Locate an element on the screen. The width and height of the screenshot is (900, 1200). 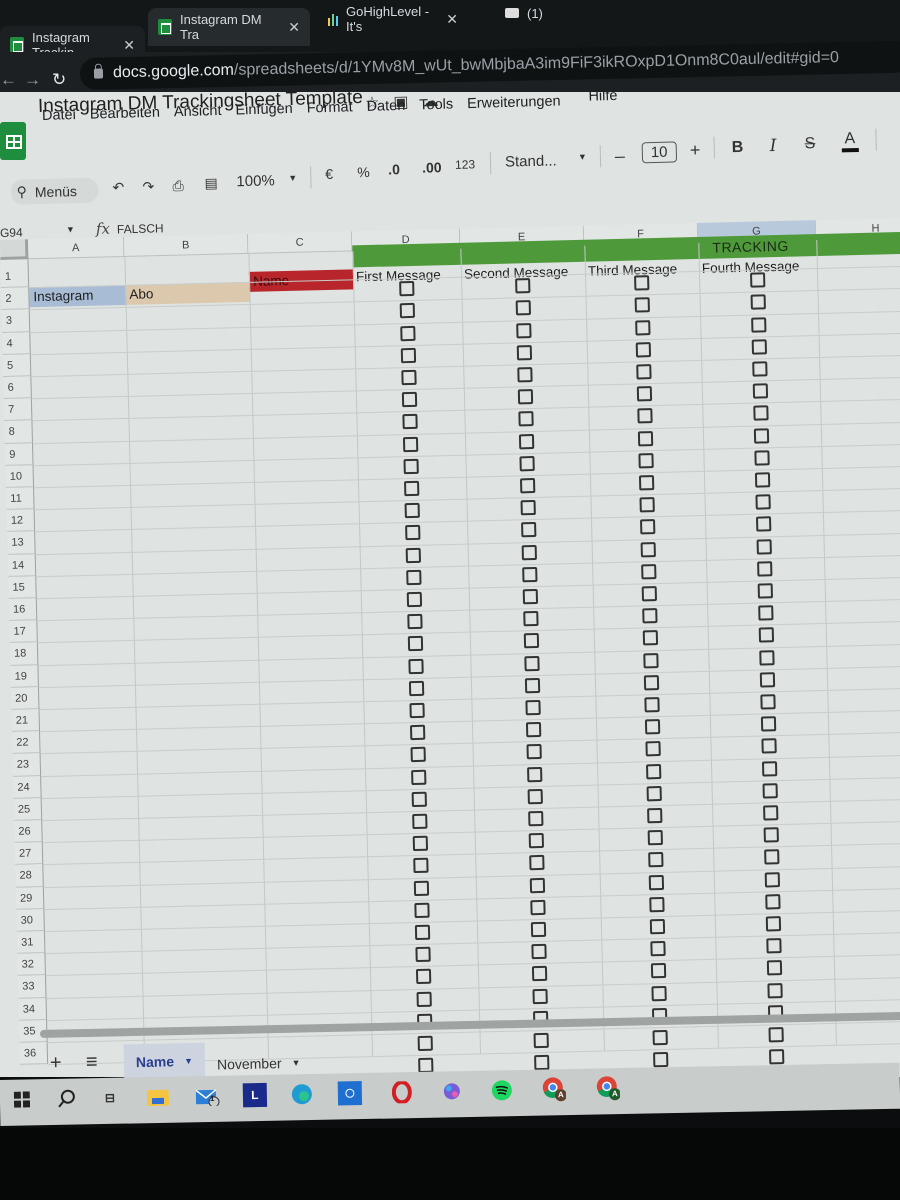
checkbox-g3 is located at coordinates (758, 302).